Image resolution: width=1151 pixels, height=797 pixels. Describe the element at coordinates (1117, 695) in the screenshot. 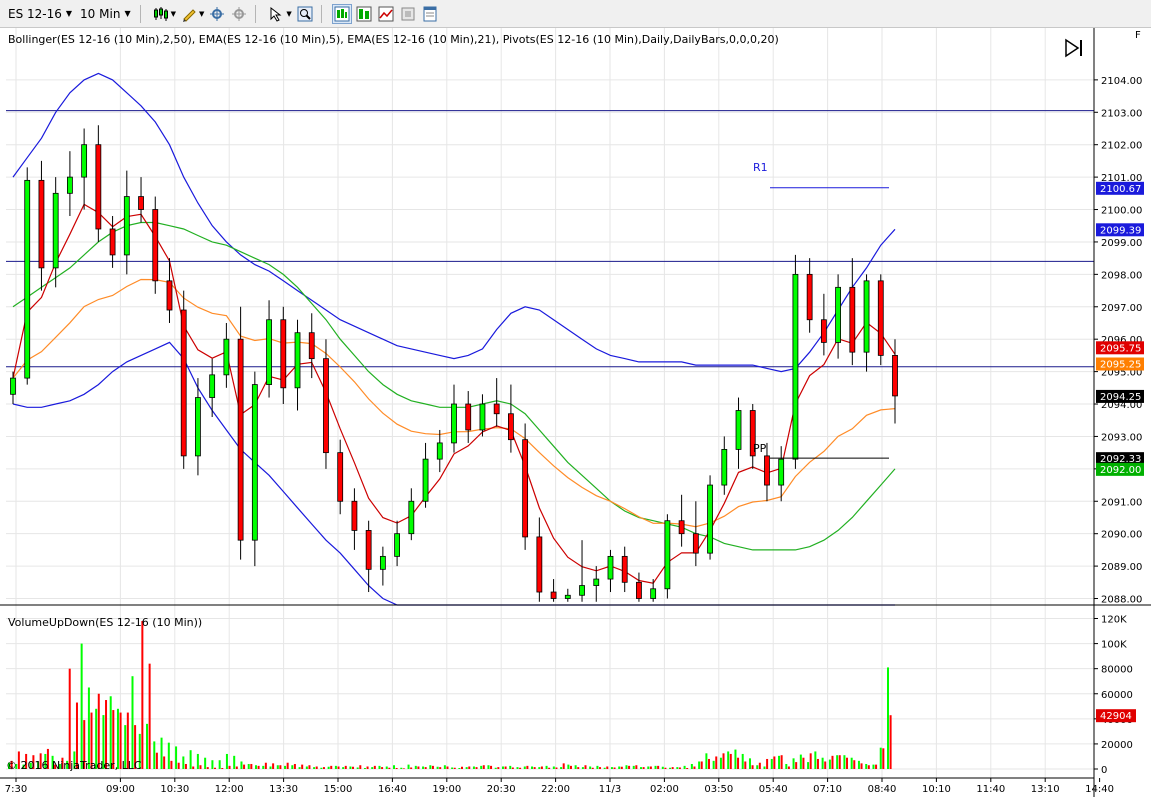

I see `volume-tick-label: 60000` at that location.